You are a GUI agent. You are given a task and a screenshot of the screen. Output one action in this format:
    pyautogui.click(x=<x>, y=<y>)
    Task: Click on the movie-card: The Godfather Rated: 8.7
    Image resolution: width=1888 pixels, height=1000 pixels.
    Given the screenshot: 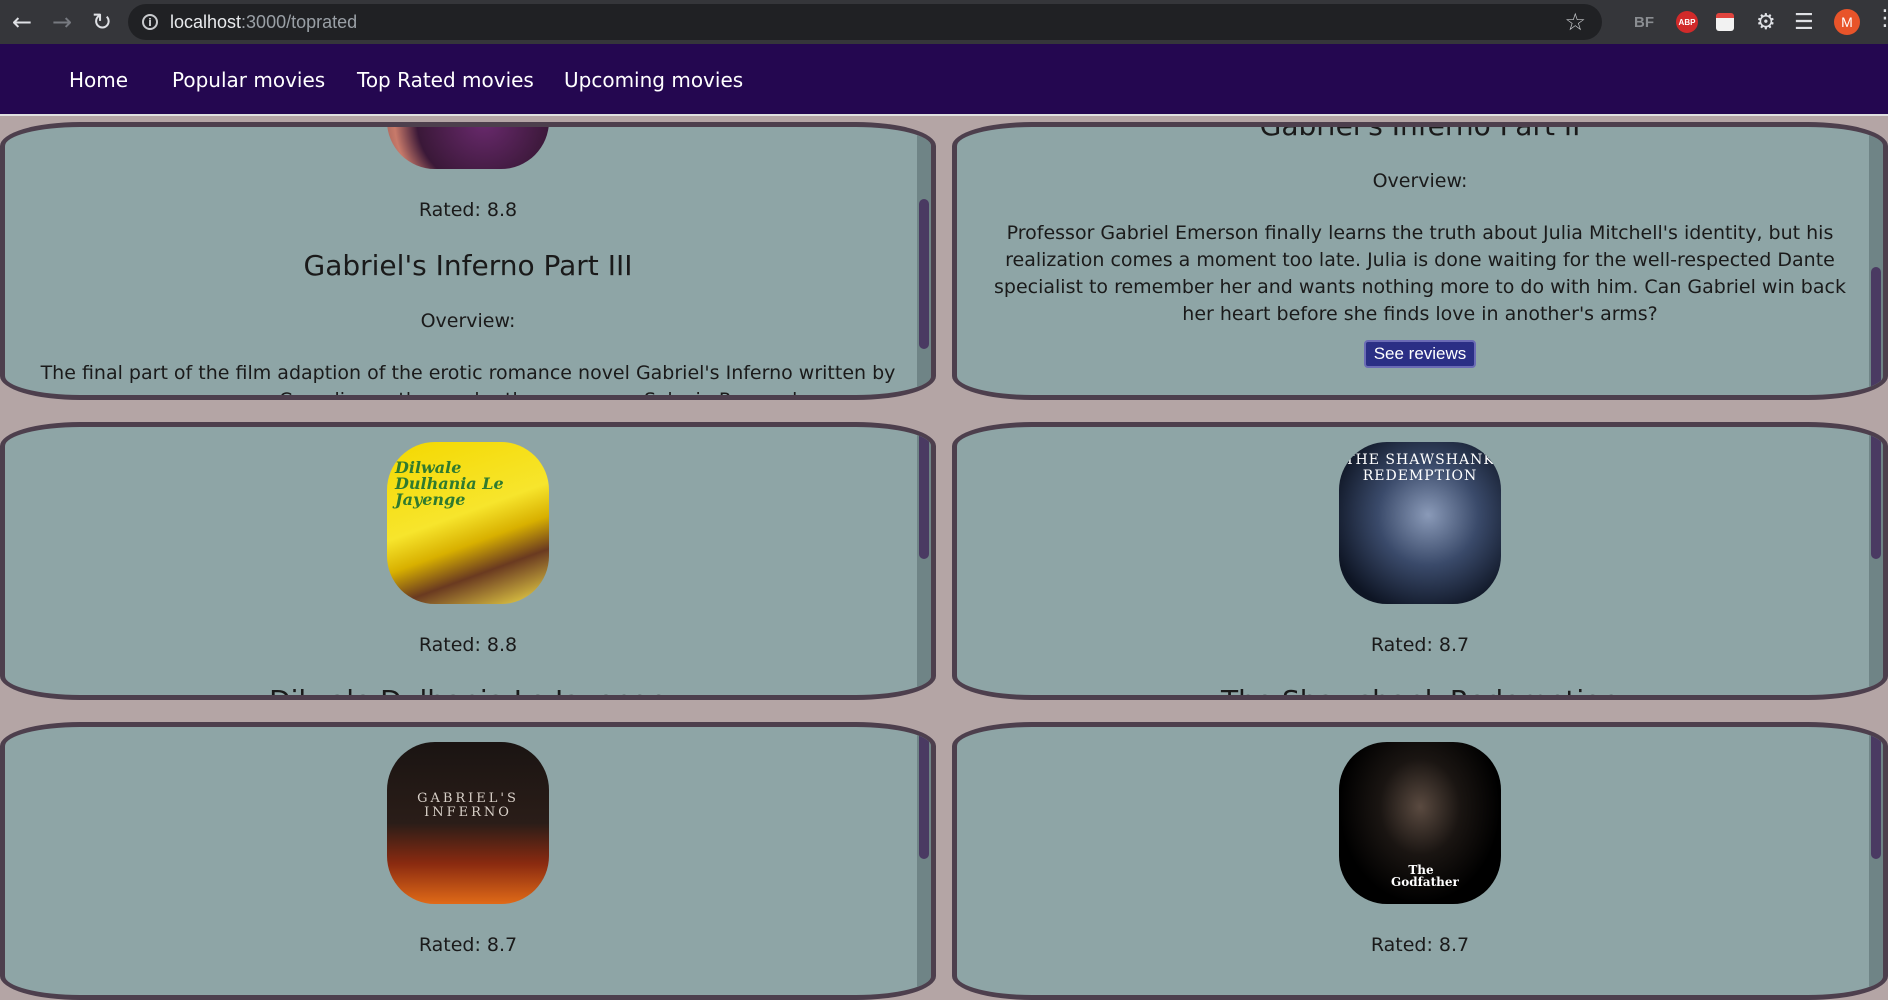 What is the action you would take?
    pyautogui.click(x=1420, y=861)
    